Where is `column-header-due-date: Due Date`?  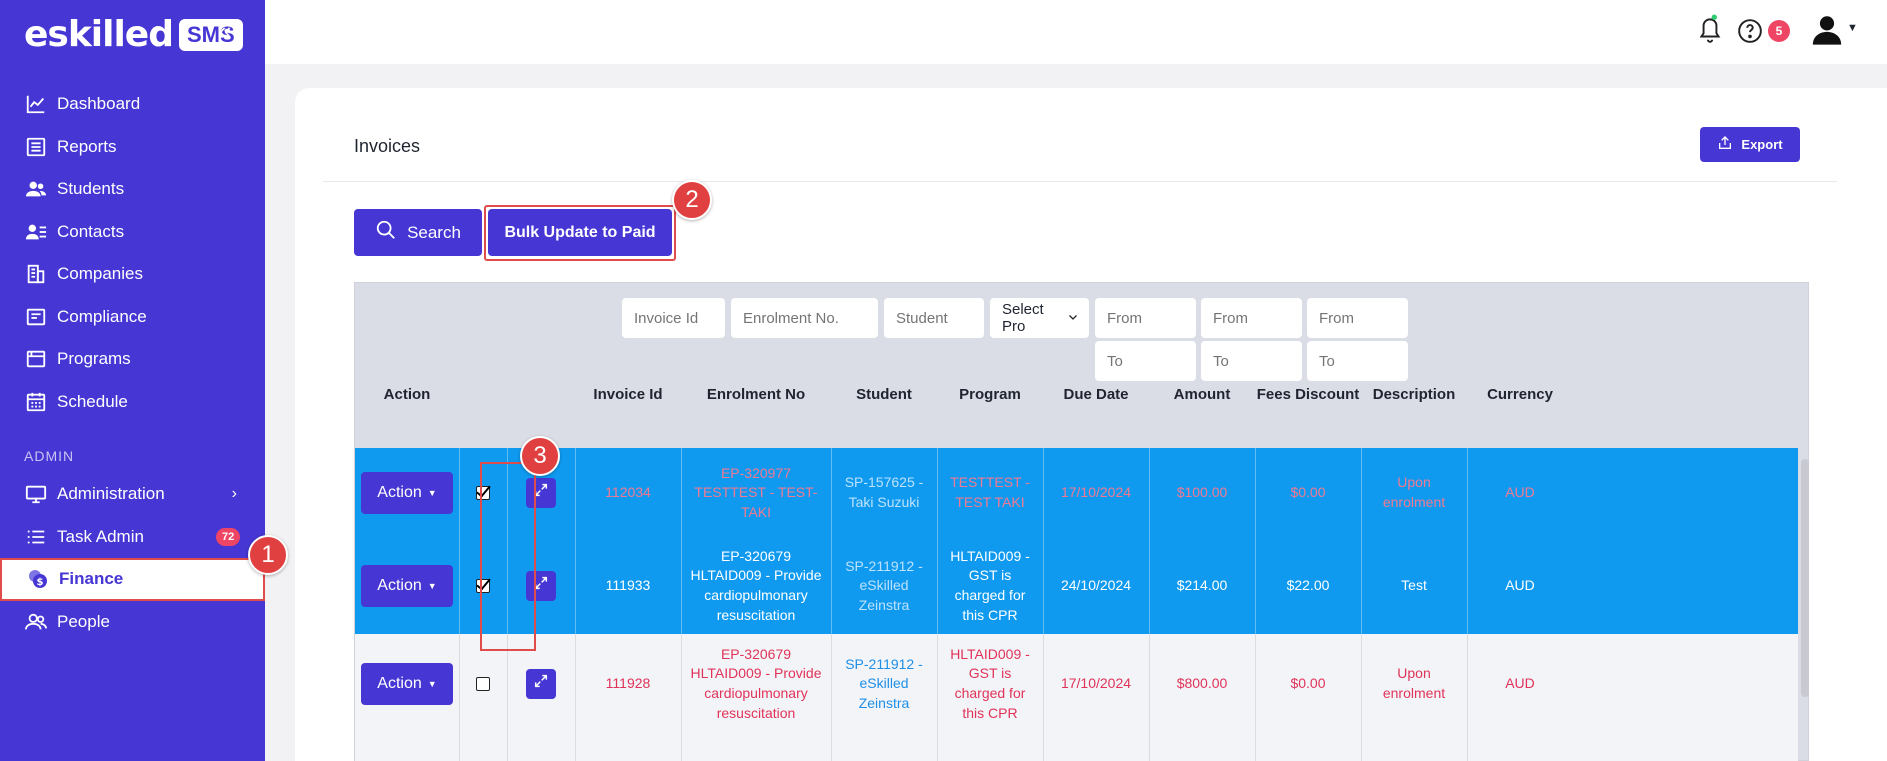
column-header-due-date: Due Date is located at coordinates (1096, 394).